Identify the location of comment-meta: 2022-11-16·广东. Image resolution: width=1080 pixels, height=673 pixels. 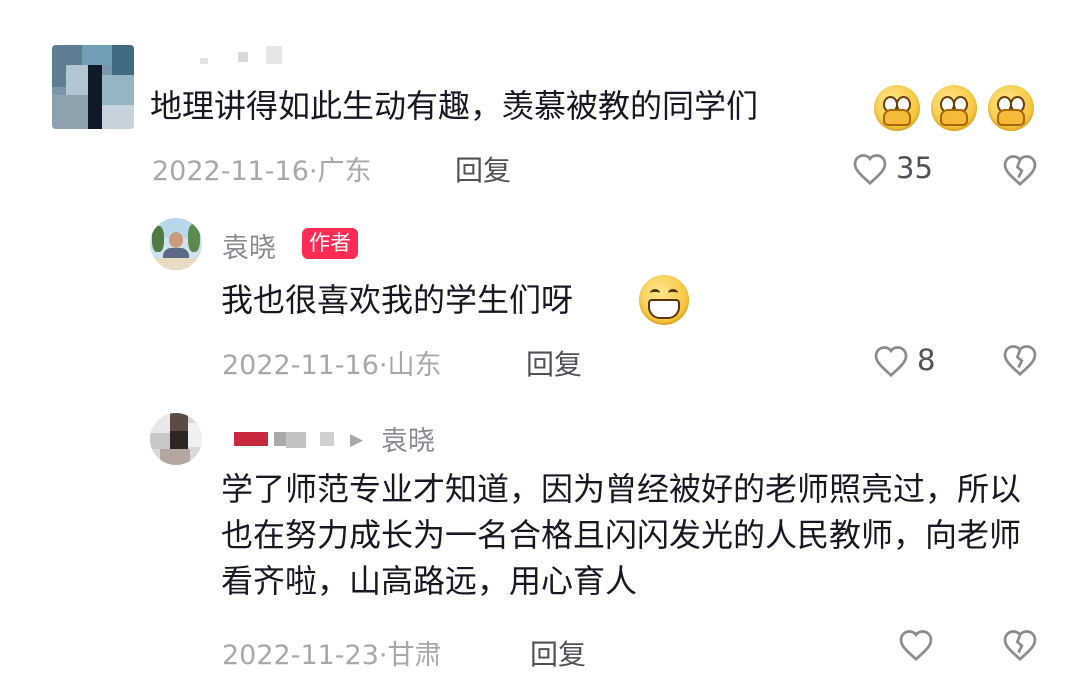
(262, 168).